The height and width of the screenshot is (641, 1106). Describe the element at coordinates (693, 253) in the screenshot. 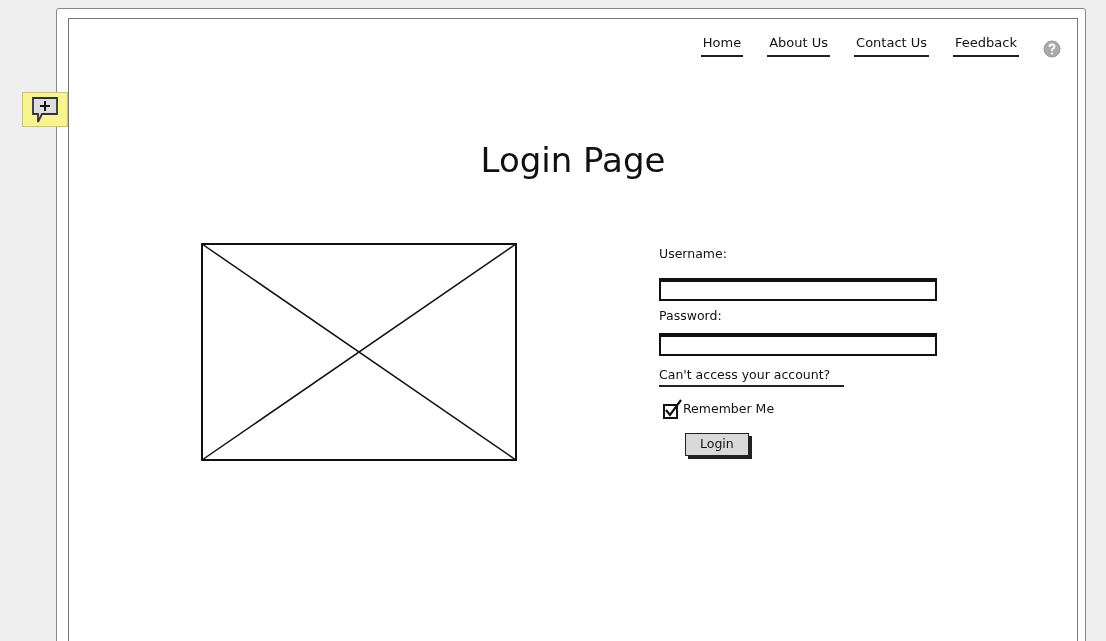

I see `field-label: Username:` at that location.